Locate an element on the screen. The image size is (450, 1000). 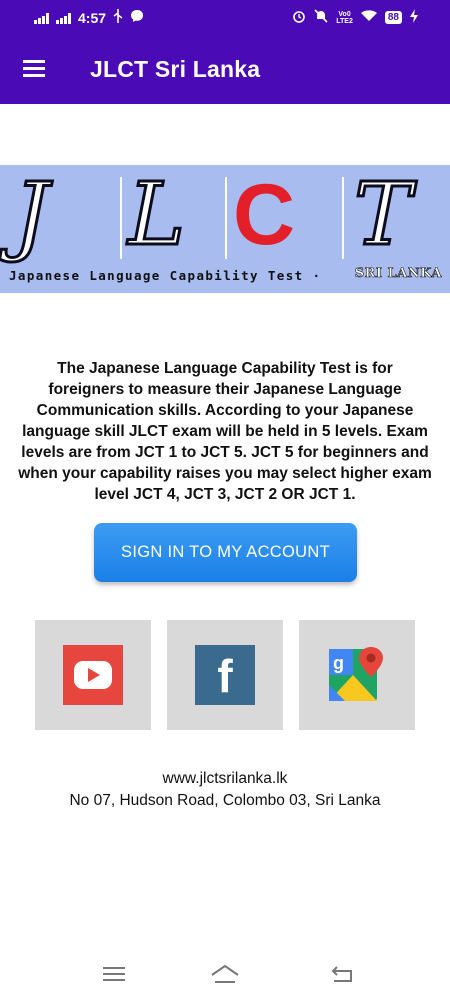
google-maps-button: g is located at coordinates (357, 675).